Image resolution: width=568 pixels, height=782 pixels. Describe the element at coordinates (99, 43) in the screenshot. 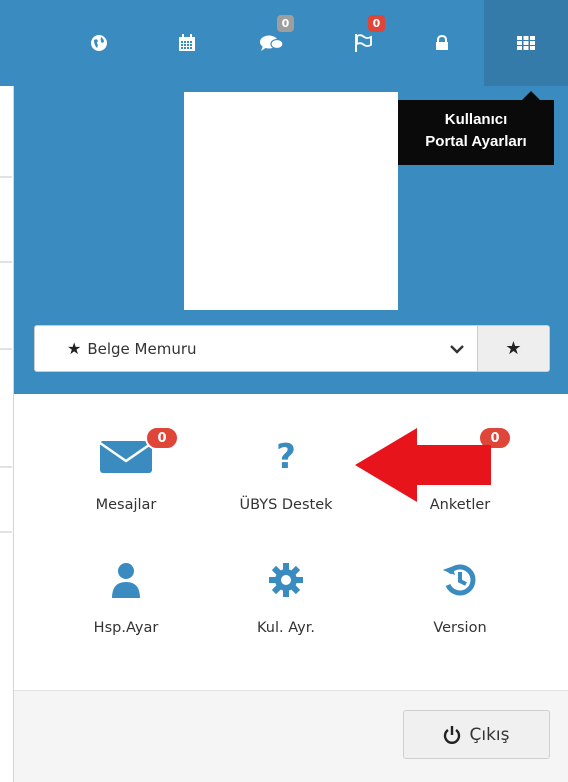

I see `globe-icon` at that location.